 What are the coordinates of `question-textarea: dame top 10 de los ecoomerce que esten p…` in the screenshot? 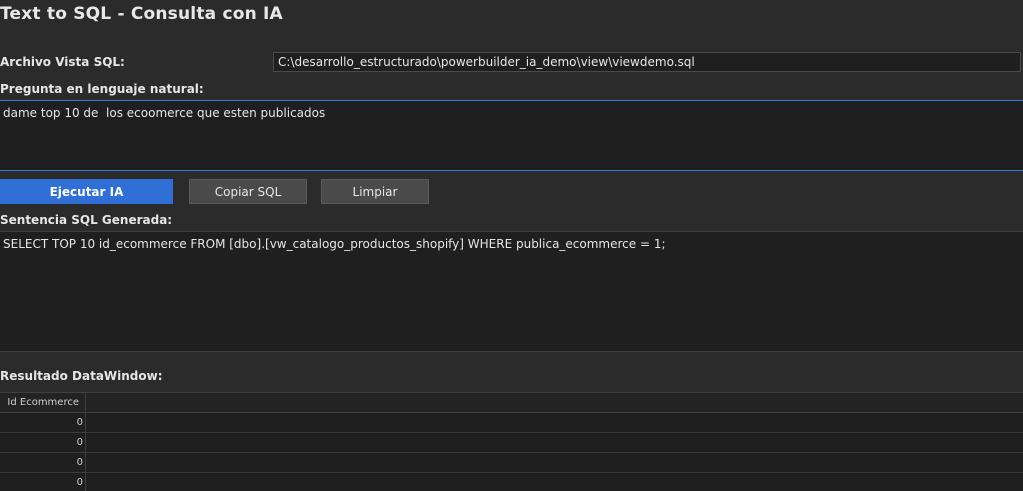 It's located at (511, 135).